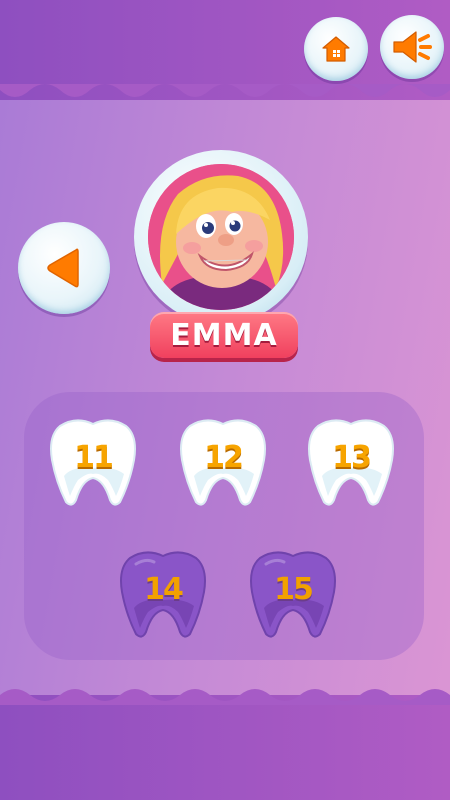 This screenshot has width=450, height=800. I want to click on level-tooth-15: 15, so click(293, 594).